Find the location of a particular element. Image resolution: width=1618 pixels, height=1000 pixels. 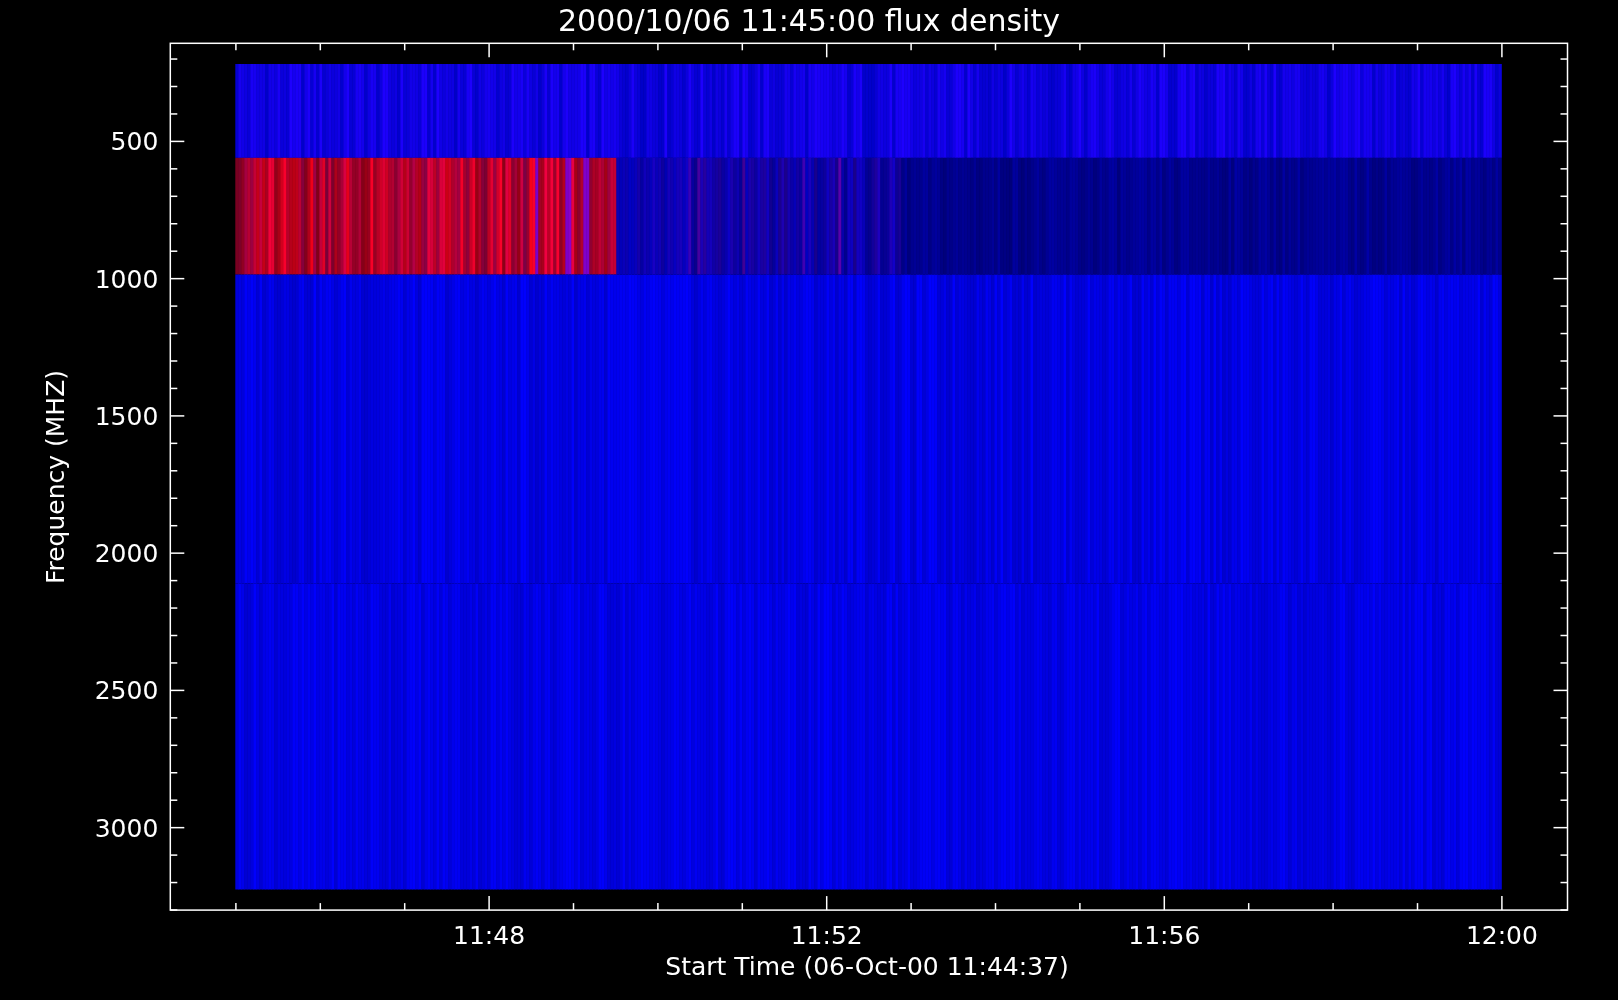

y-tick-label: 2000 is located at coordinates (126, 554).